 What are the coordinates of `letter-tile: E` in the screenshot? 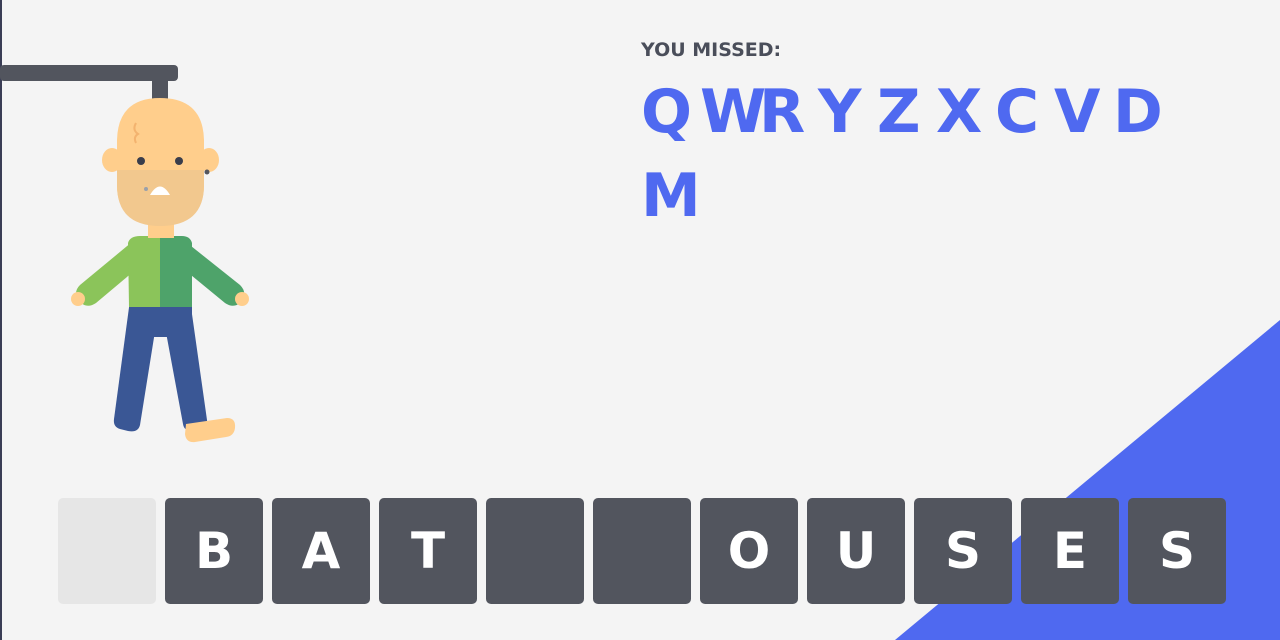 It's located at (1070, 551).